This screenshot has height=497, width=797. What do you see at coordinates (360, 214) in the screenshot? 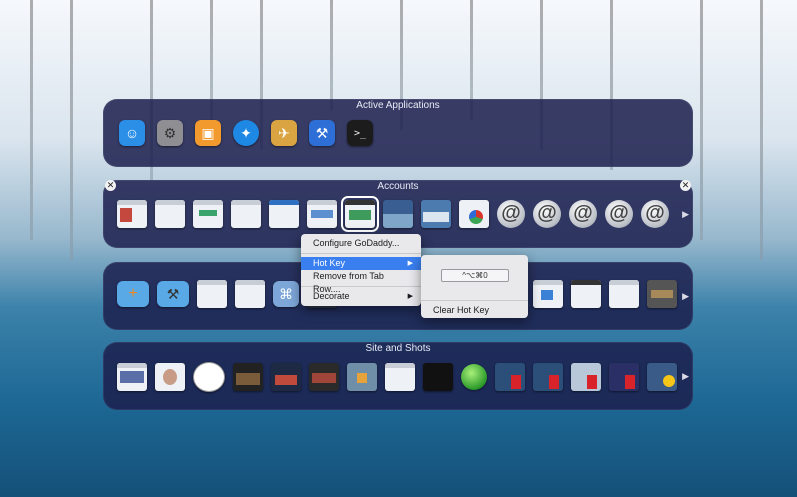
I see `site-thumbnail-selected` at bounding box center [360, 214].